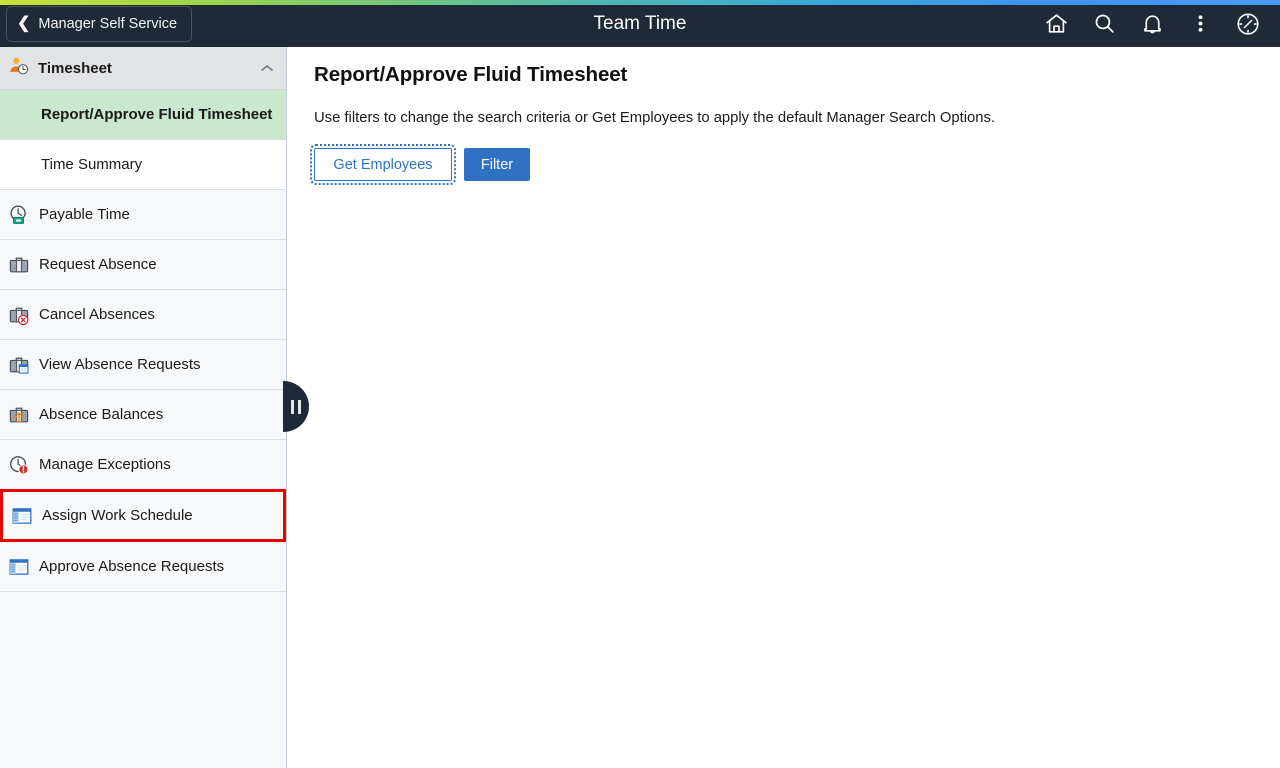  What do you see at coordinates (19, 365) in the screenshot?
I see `briefcase-calendar-icon` at bounding box center [19, 365].